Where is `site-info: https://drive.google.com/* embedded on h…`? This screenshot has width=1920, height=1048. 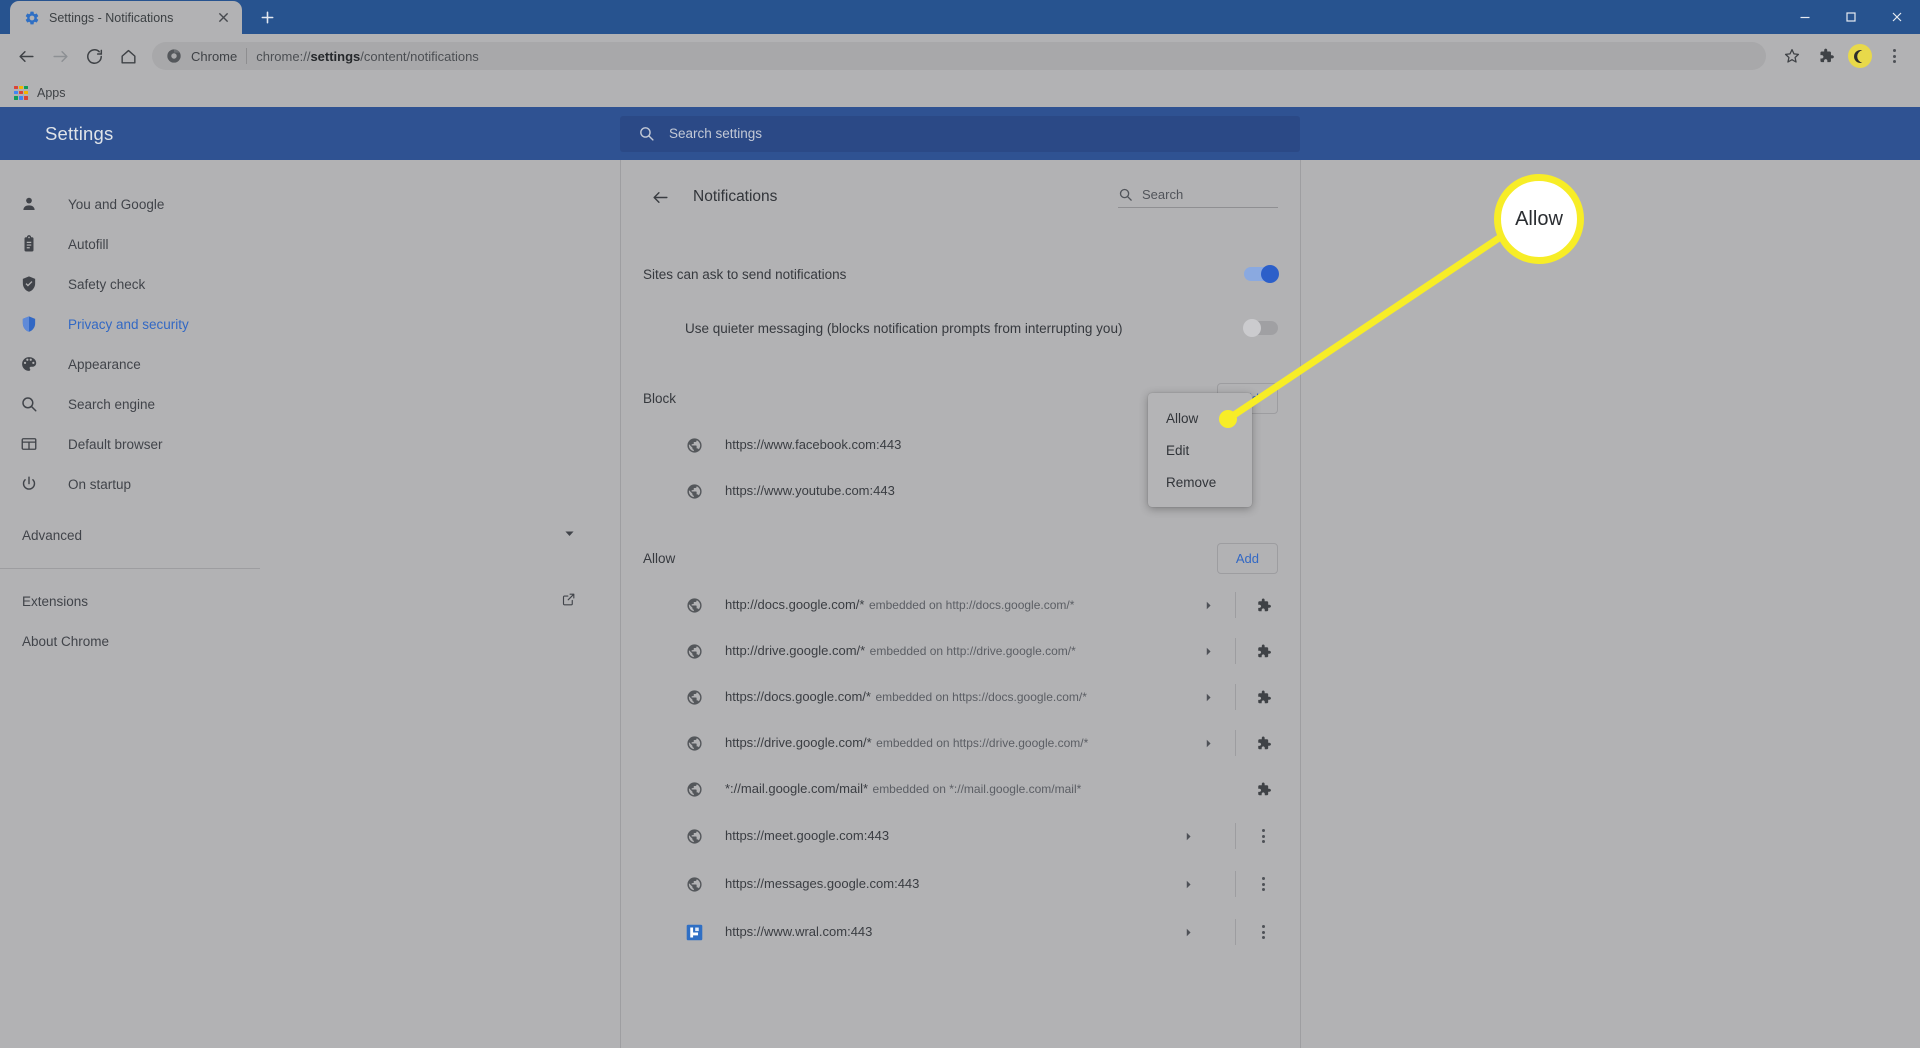 site-info: https://drive.google.com/* embedded on h… is located at coordinates (959, 743).